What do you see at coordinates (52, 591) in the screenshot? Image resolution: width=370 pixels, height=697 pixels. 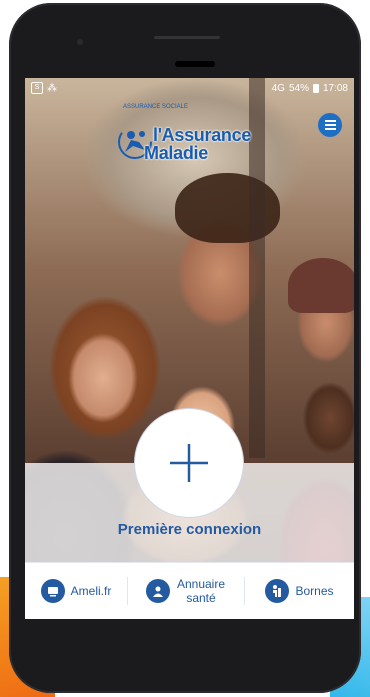 I see `computer-icon` at bounding box center [52, 591].